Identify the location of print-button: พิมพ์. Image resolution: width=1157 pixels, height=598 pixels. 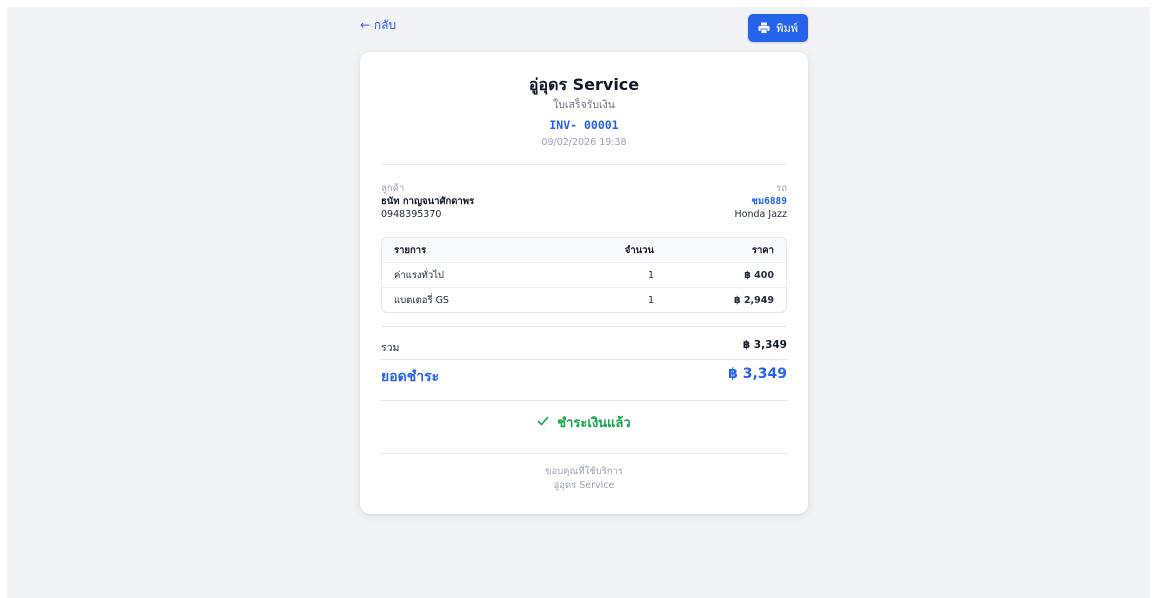
(778, 28).